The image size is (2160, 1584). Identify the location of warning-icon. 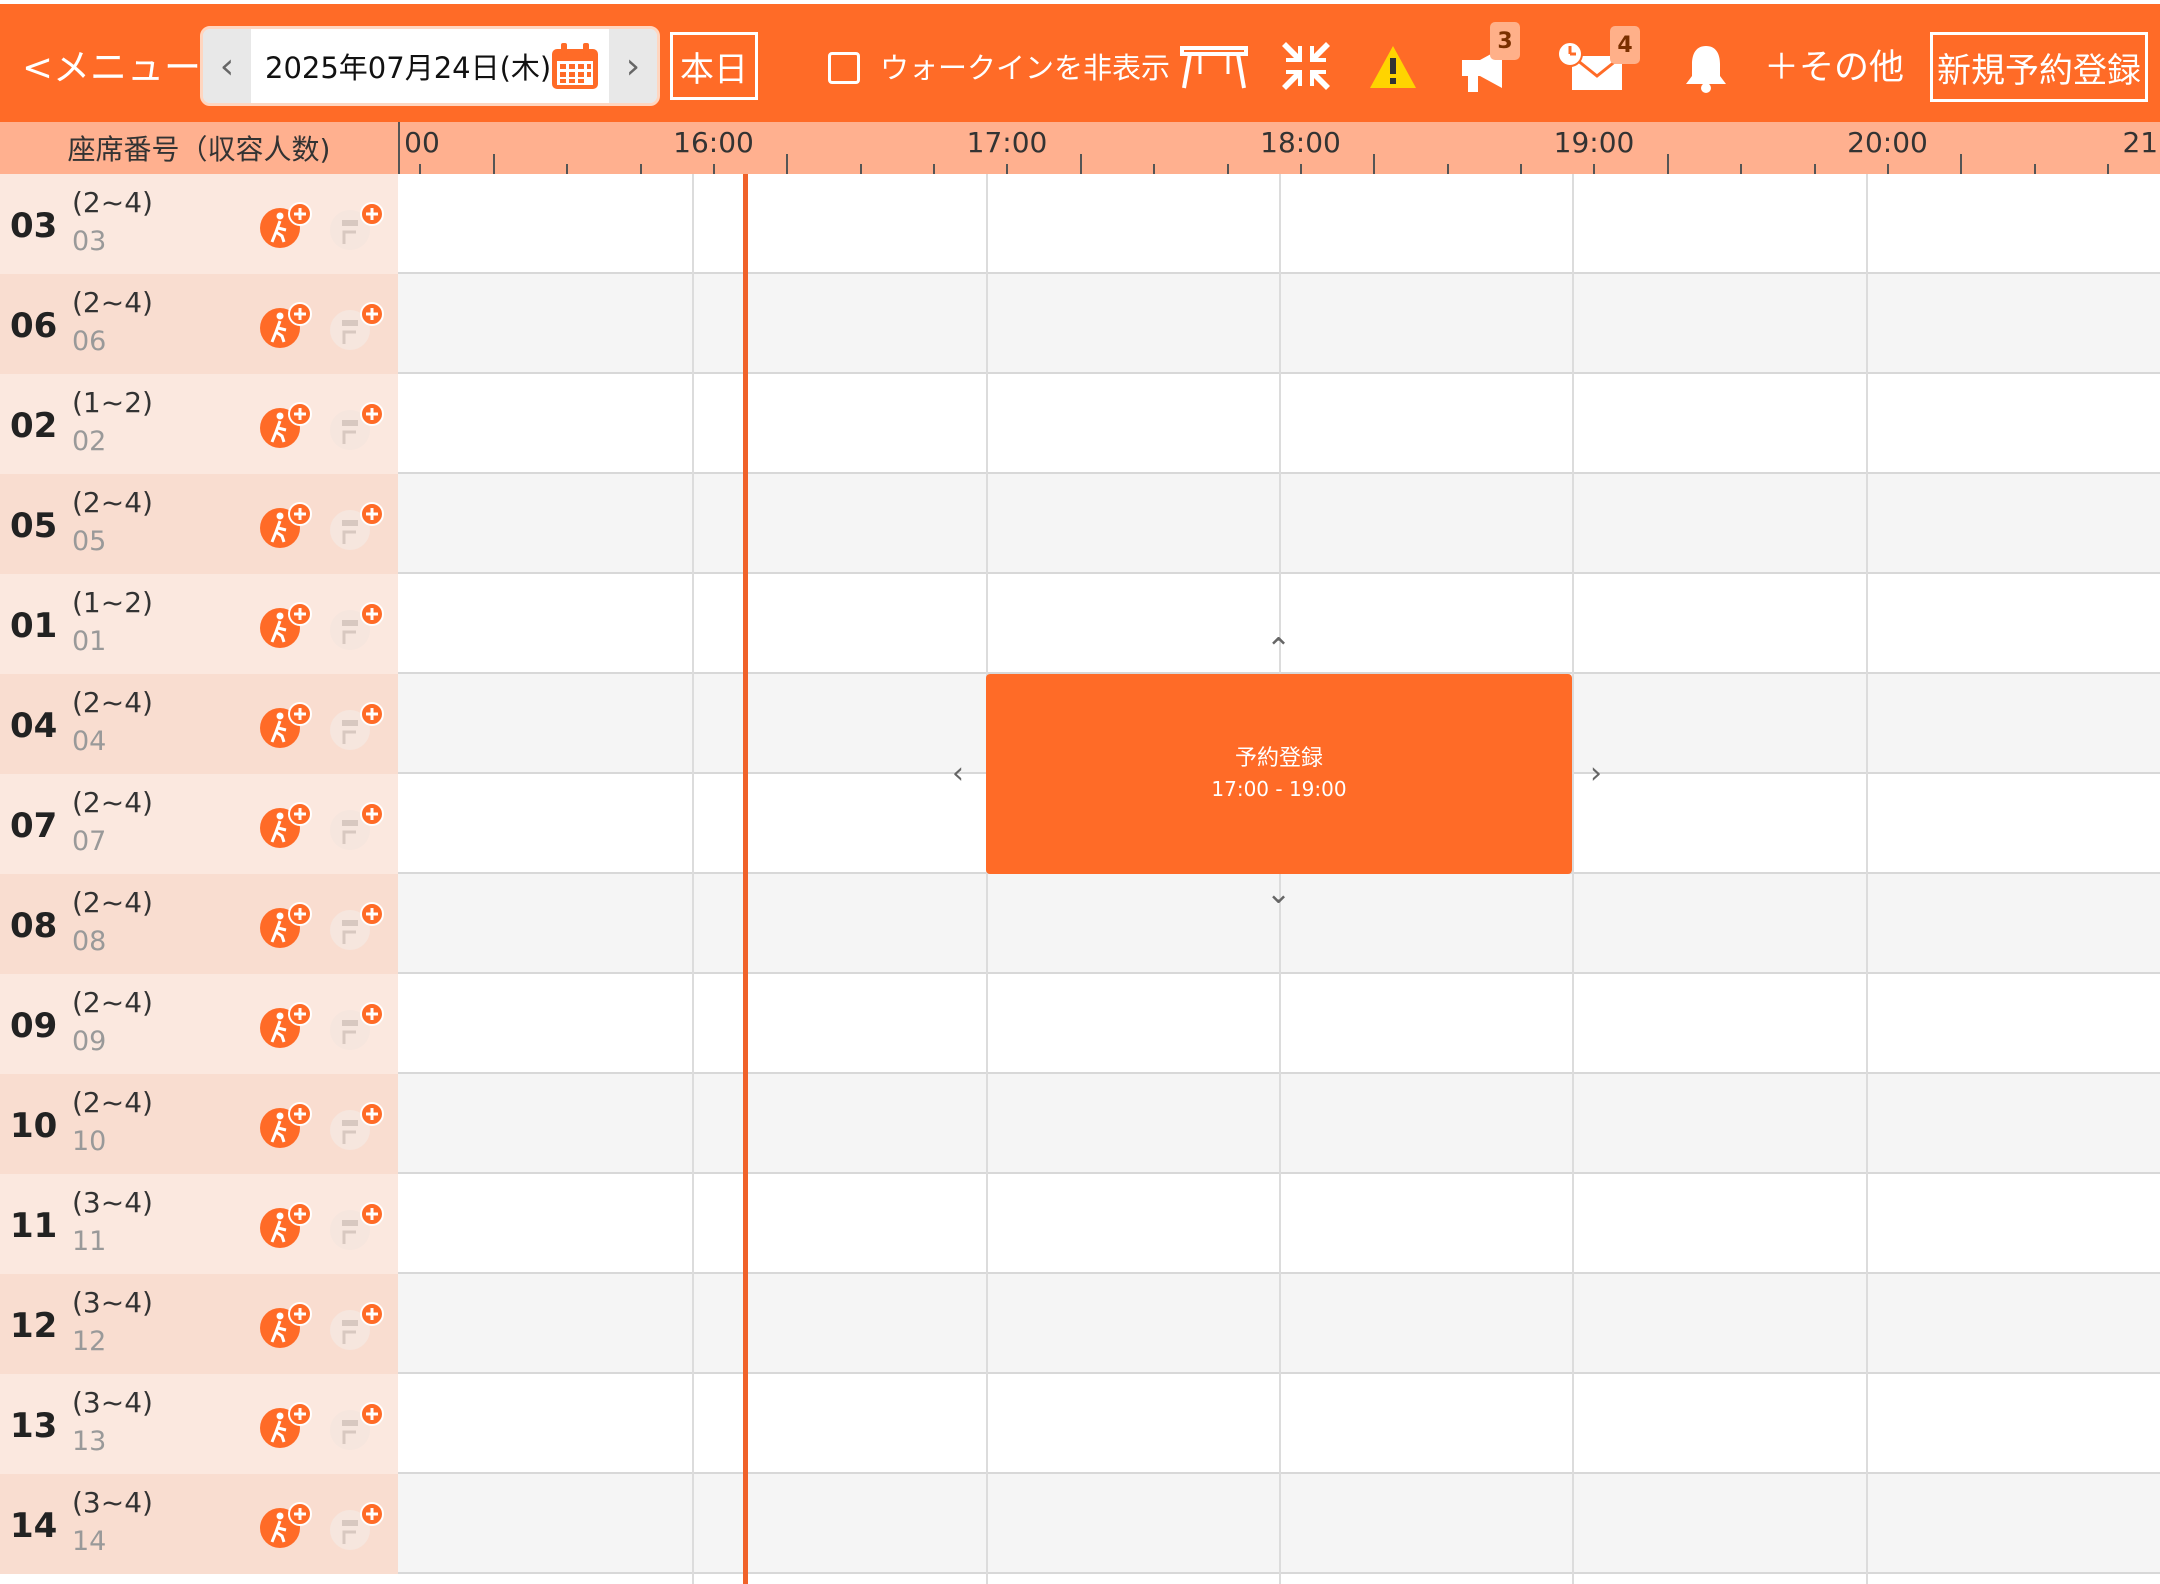
(1393, 67).